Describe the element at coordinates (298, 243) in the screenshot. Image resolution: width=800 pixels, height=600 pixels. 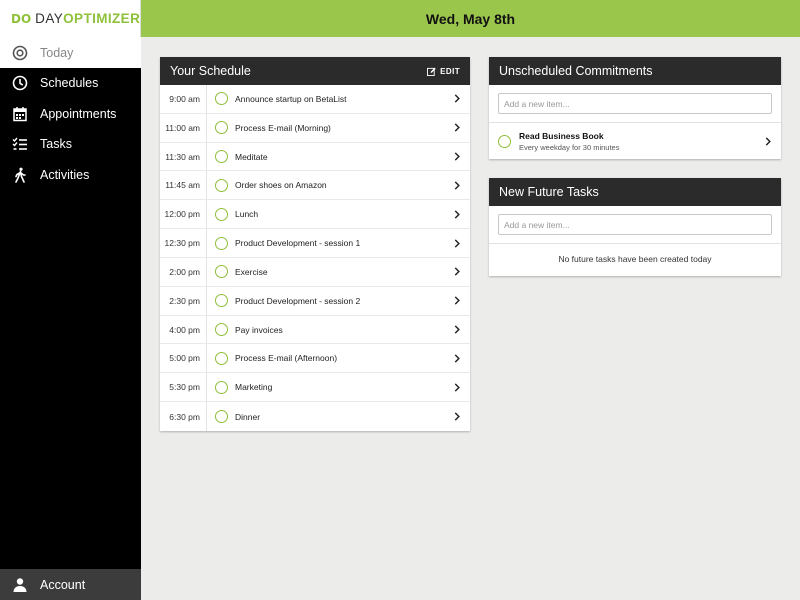
I see `schedule-task-label: Product Development - session 1` at that location.